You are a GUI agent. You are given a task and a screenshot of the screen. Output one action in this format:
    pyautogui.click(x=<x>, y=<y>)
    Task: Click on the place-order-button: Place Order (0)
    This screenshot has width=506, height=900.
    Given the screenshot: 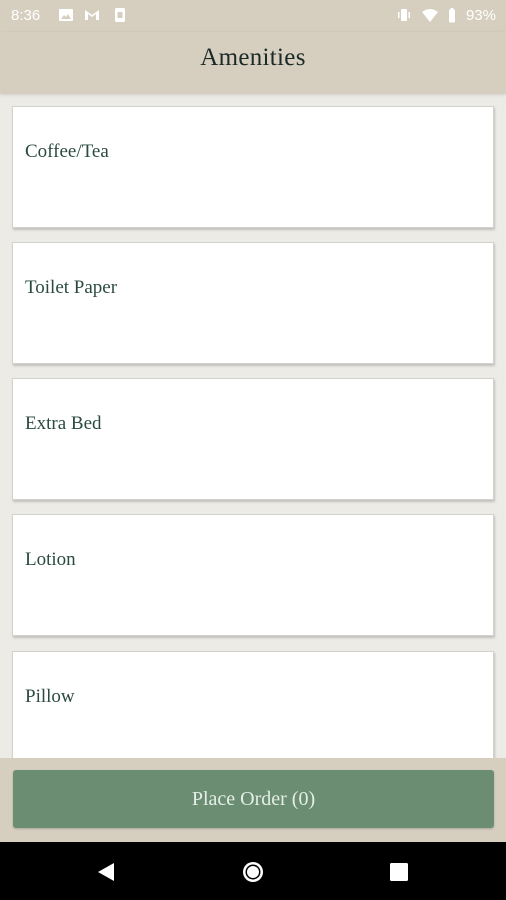 What is the action you would take?
    pyautogui.click(x=253, y=799)
    